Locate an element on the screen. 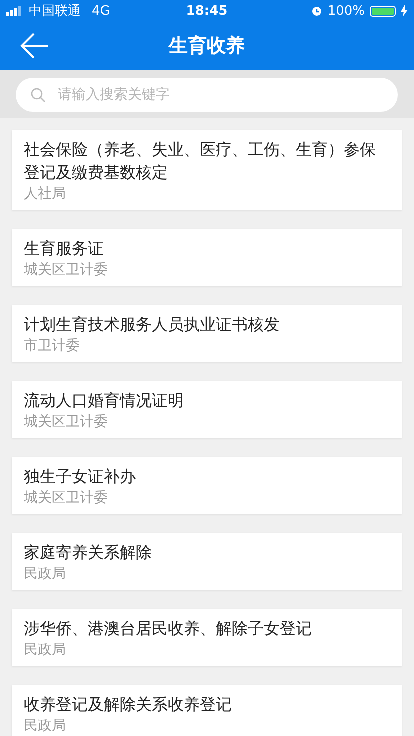 This screenshot has width=414, height=736. service-card: 独生子女证补办 城关区卫计委 is located at coordinates (207, 485).